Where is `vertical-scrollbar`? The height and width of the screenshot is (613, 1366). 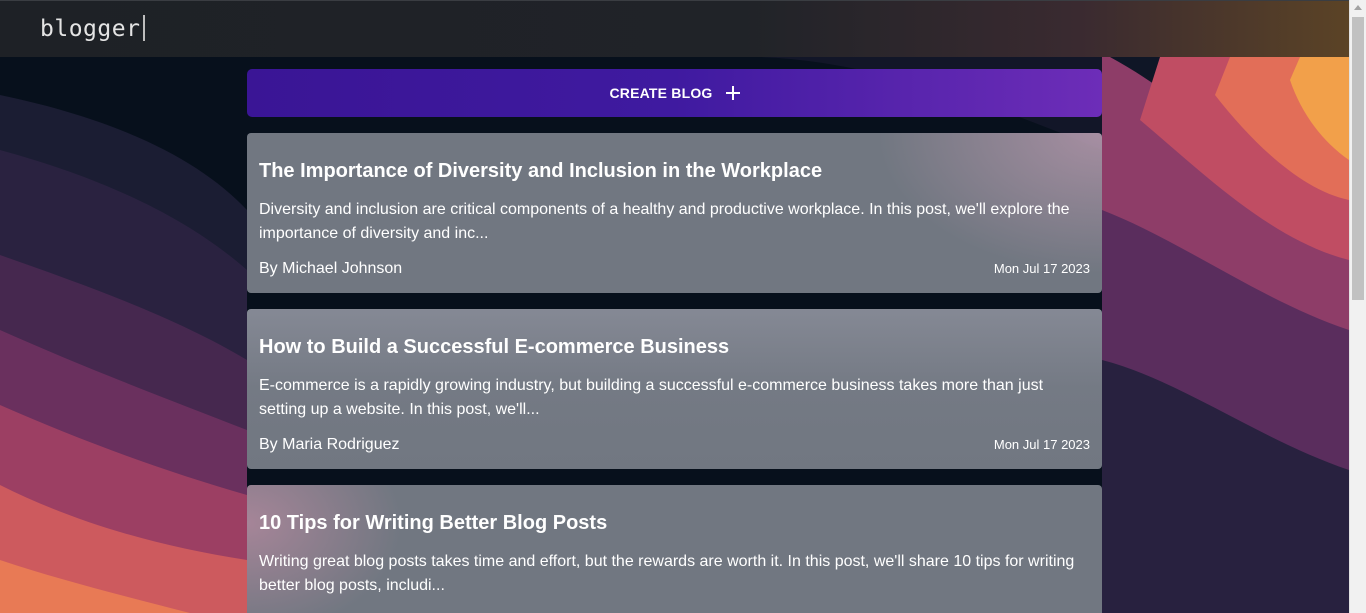 vertical-scrollbar is located at coordinates (1357, 306).